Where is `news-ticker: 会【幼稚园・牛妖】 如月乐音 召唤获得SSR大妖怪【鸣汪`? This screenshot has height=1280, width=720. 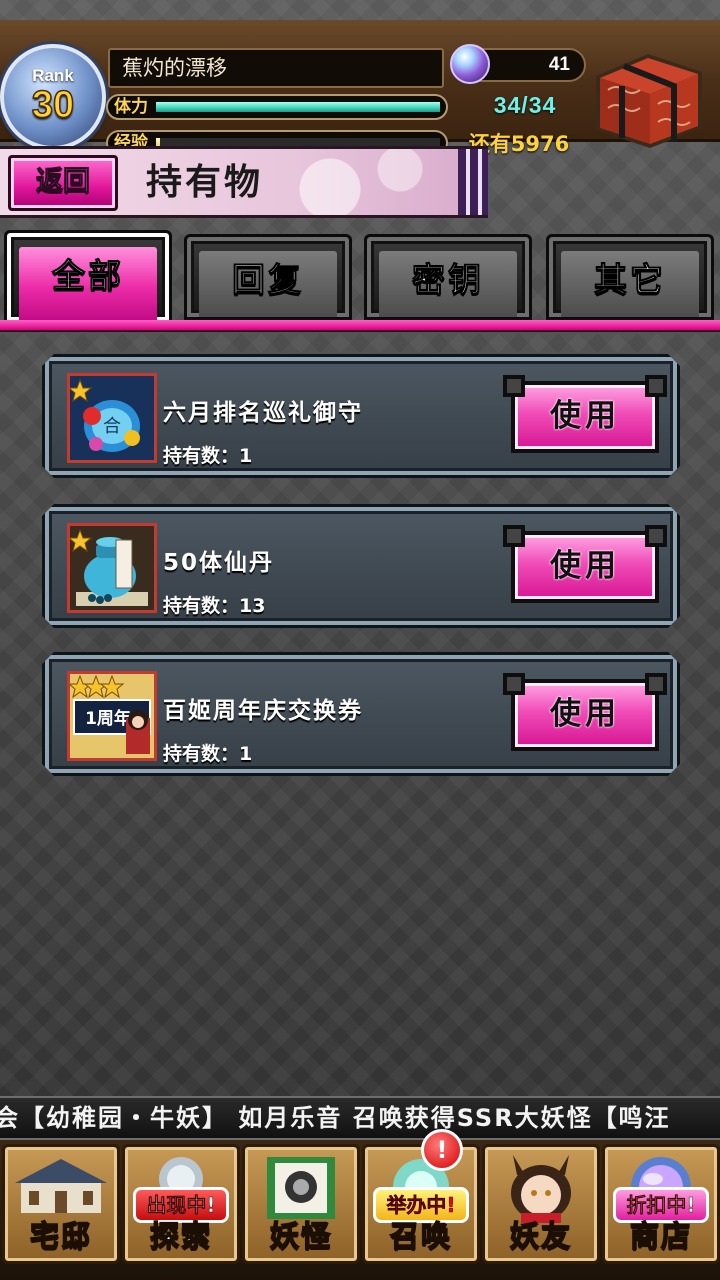
news-ticker: 会【幼稚园・牛妖】 如月乐音 召唤获得SSR大妖怪【鸣汪 is located at coordinates (360, 1118).